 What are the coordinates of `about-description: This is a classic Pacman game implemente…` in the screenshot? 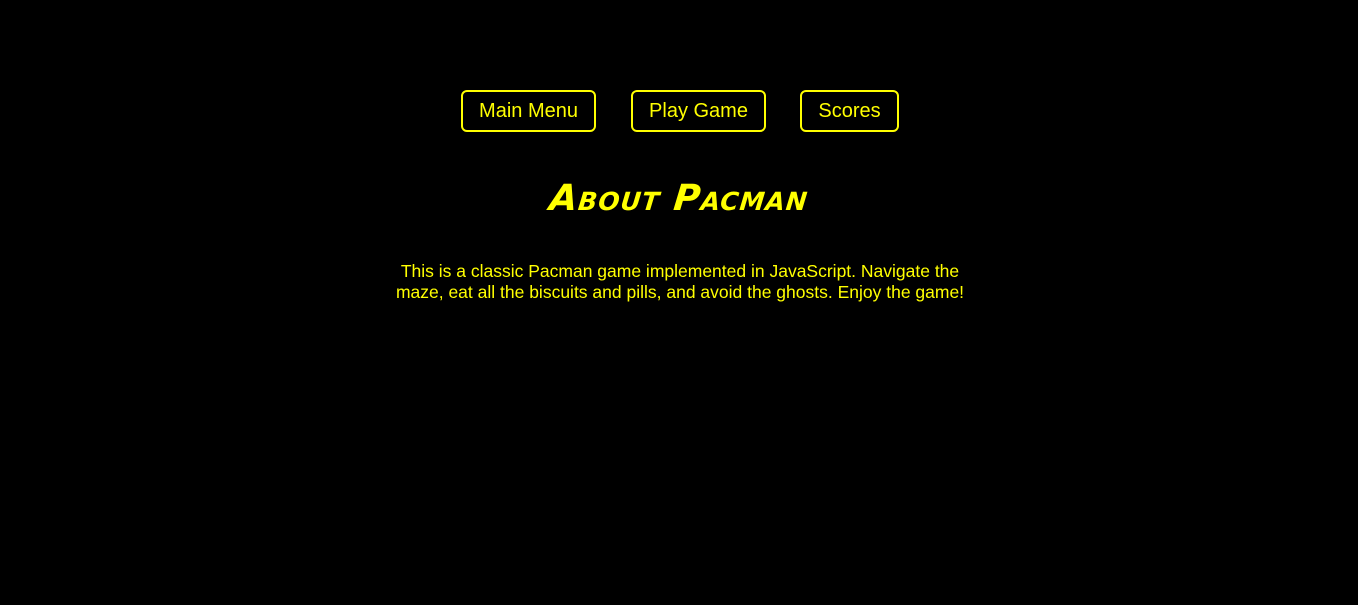 It's located at (680, 281).